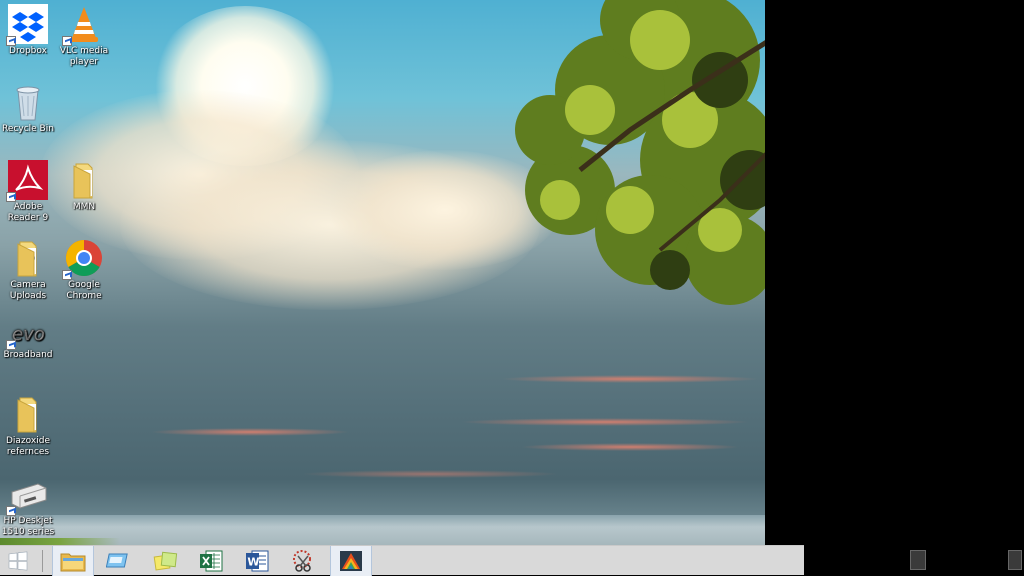 This screenshot has height=576, width=1024. Describe the element at coordinates (640, 152) in the screenshot. I see `tree-foliage` at that location.